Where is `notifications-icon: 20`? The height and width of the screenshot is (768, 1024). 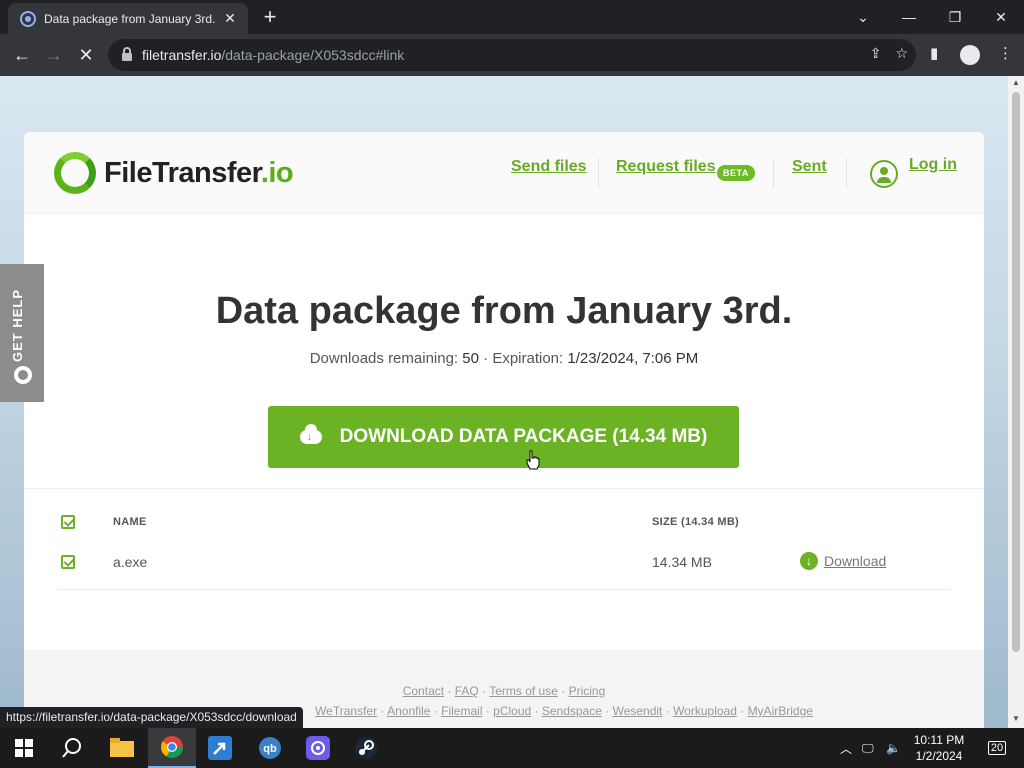
notifications-icon: 20 is located at coordinates (997, 748).